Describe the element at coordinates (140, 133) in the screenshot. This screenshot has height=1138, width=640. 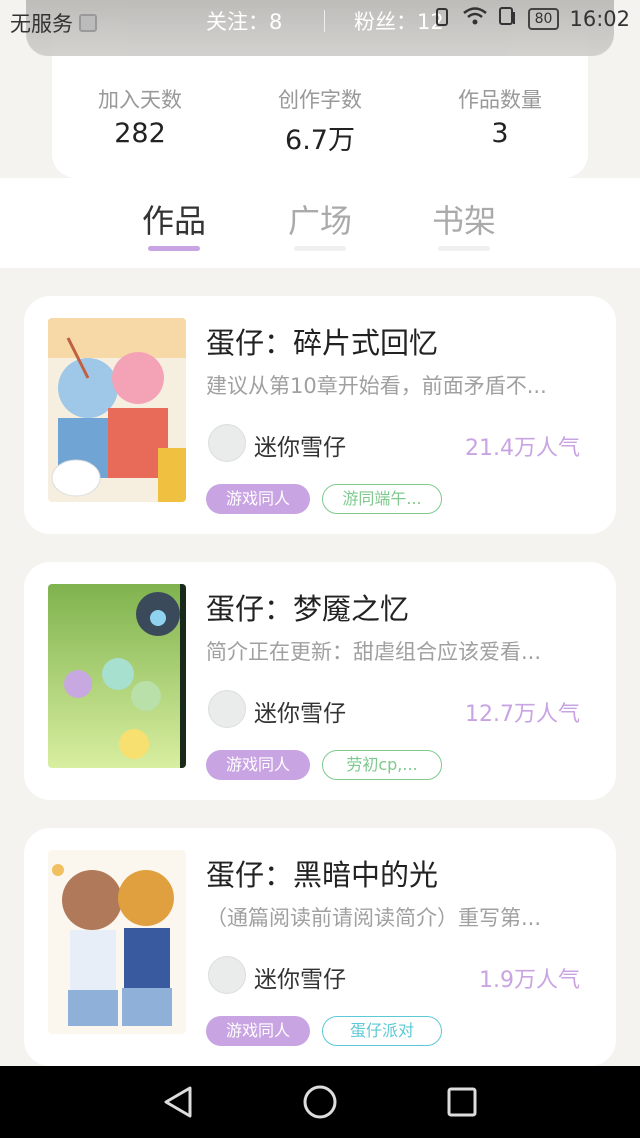
I see `stat-value: 282` at that location.